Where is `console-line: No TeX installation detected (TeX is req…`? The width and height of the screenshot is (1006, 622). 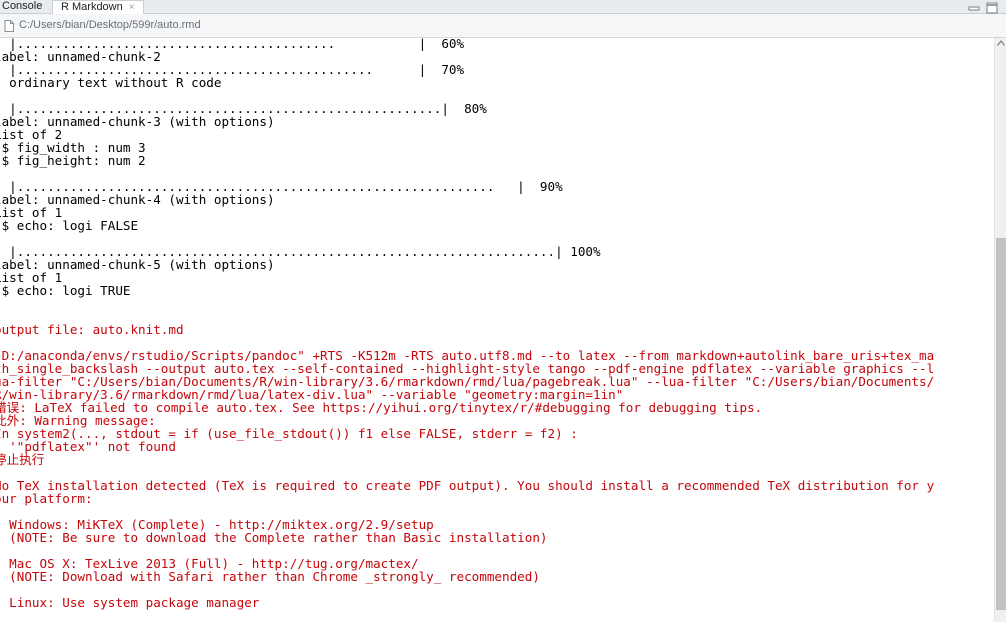 console-line: No TeX installation detected (TeX is req… is located at coordinates (467, 485).